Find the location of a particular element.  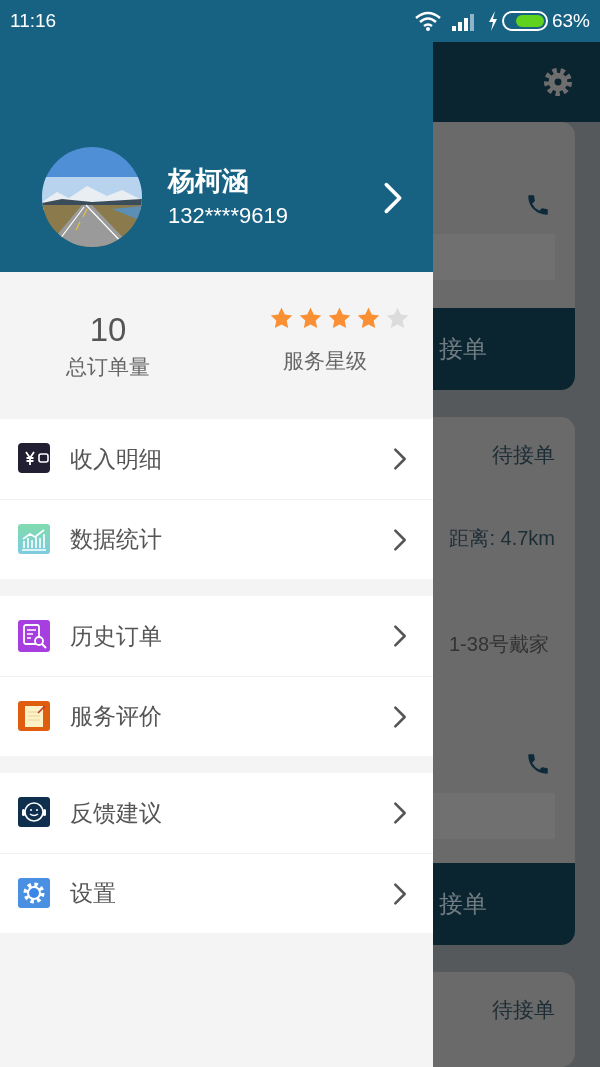

user-name: 杨柯涵 is located at coordinates (209, 181).